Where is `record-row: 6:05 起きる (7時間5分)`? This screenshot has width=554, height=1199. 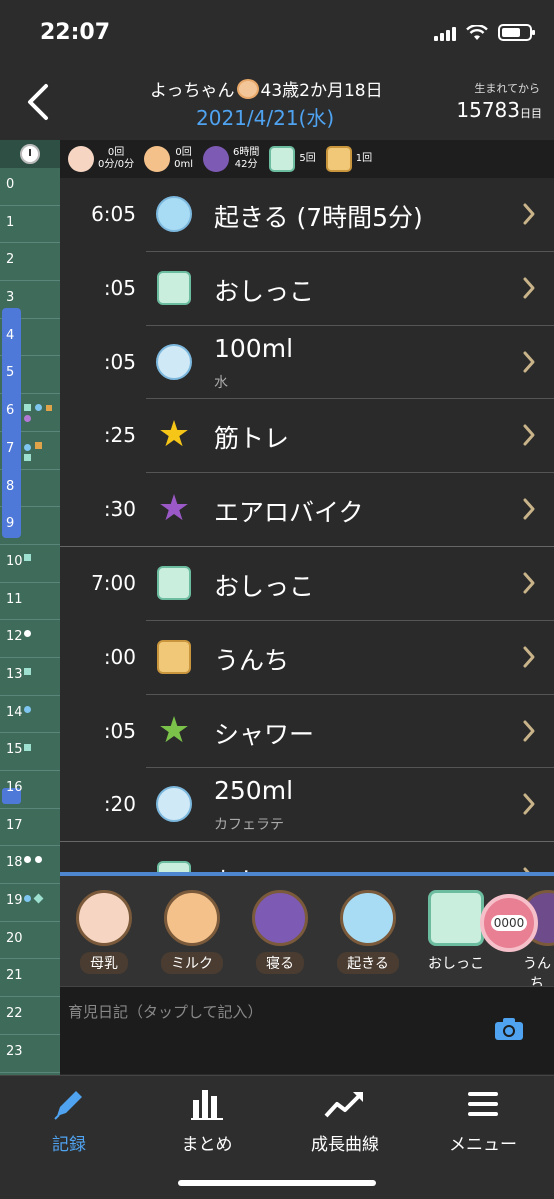 record-row: 6:05 起きる (7時間5分) is located at coordinates (307, 215).